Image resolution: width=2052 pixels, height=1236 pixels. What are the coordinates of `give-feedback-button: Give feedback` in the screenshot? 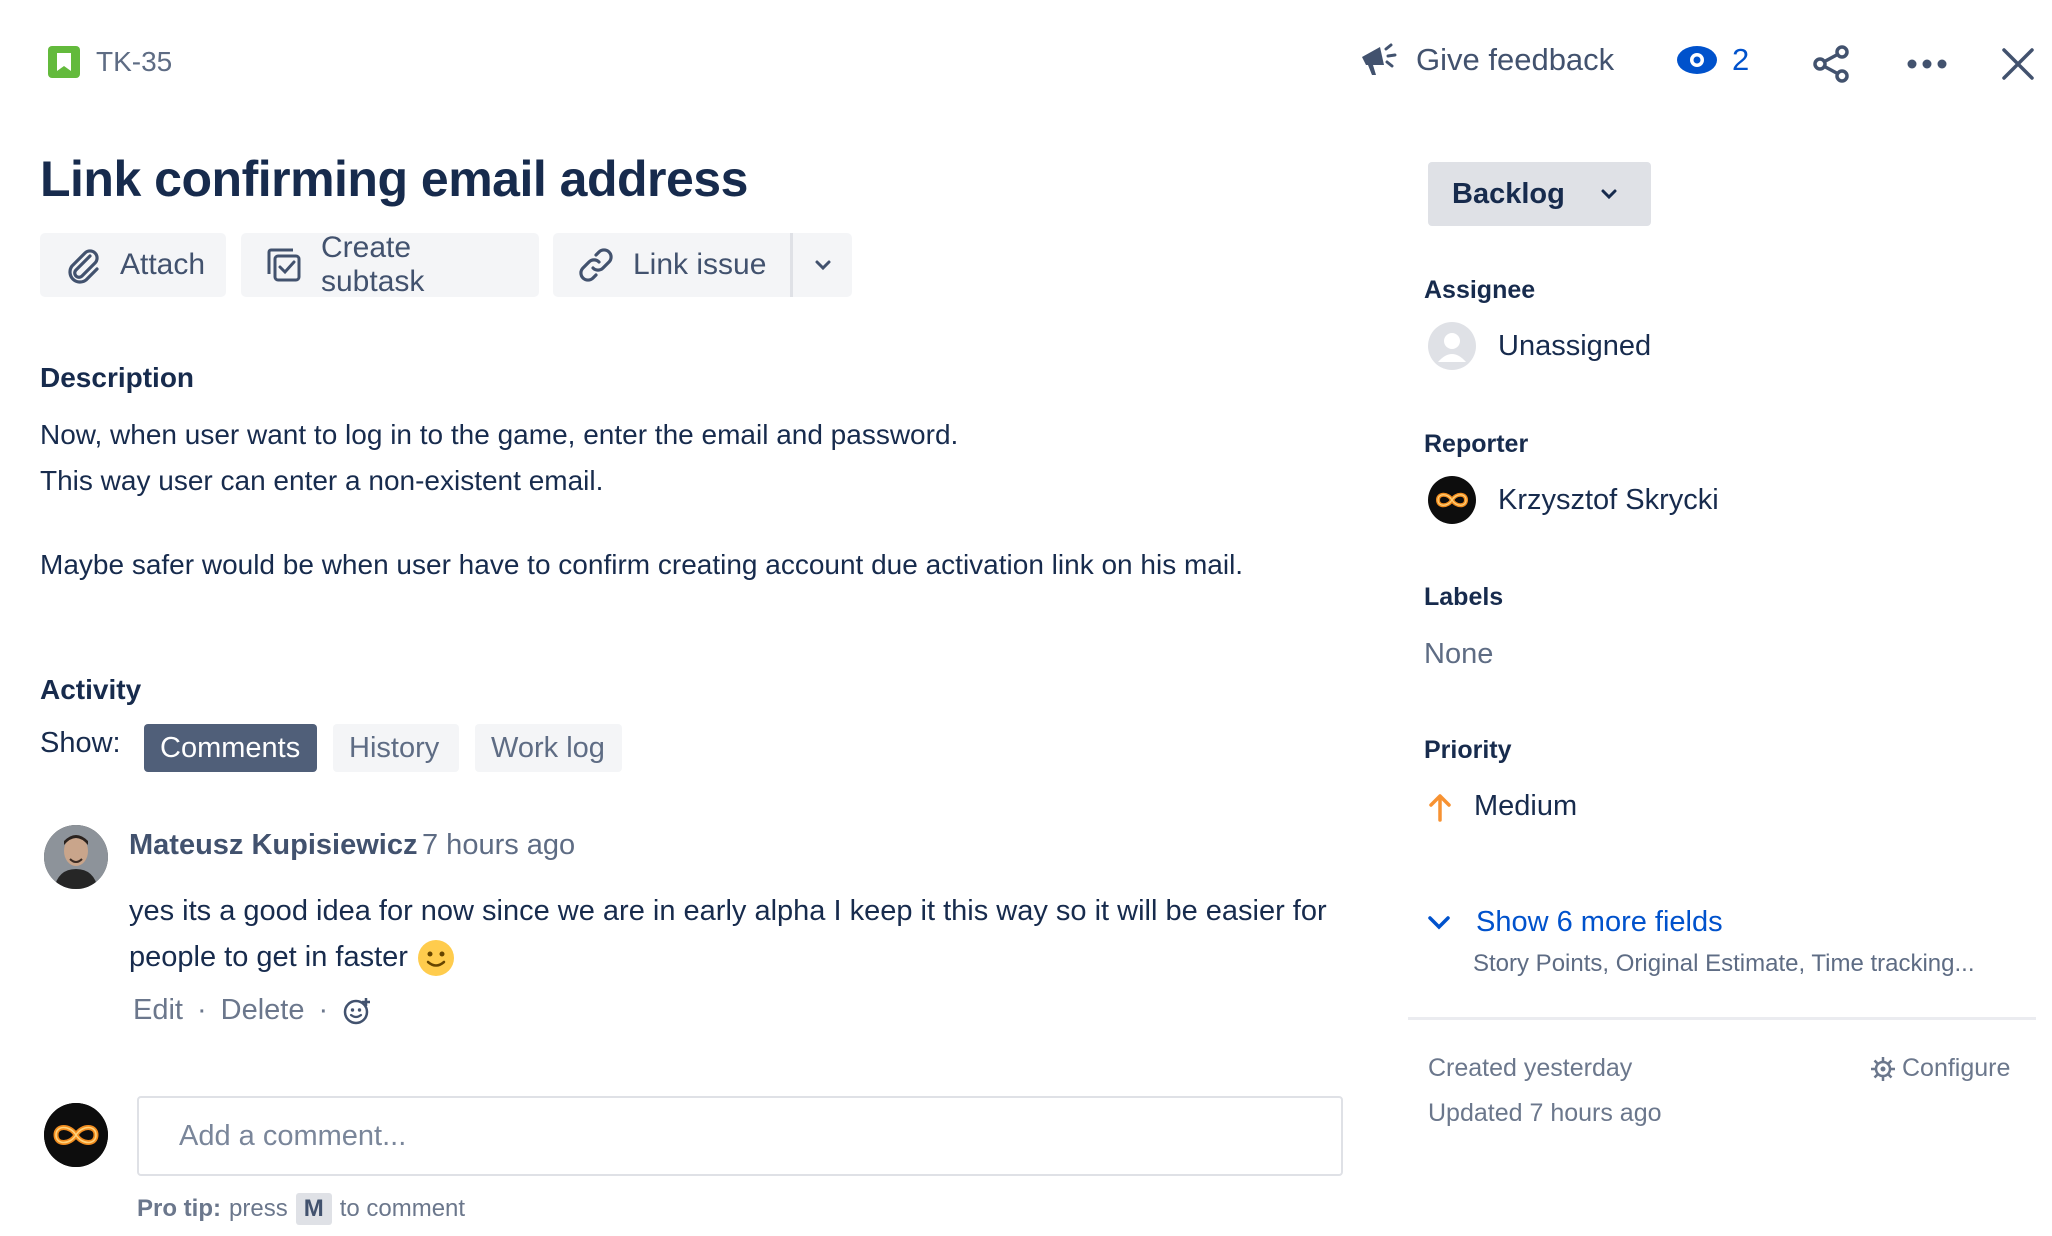 It's located at (1487, 60).